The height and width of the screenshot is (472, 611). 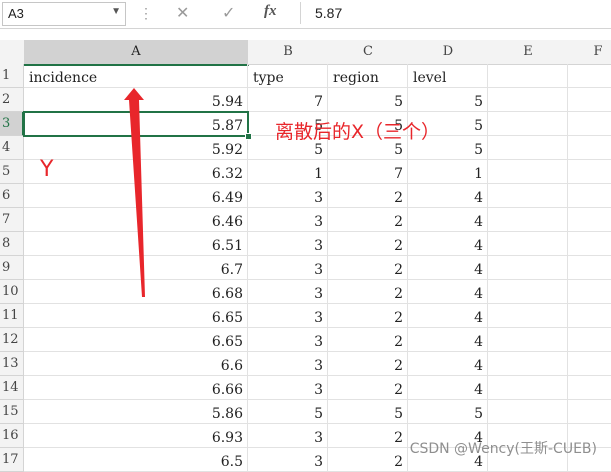 What do you see at coordinates (12, 244) in the screenshot?
I see `row-header: 8` at bounding box center [12, 244].